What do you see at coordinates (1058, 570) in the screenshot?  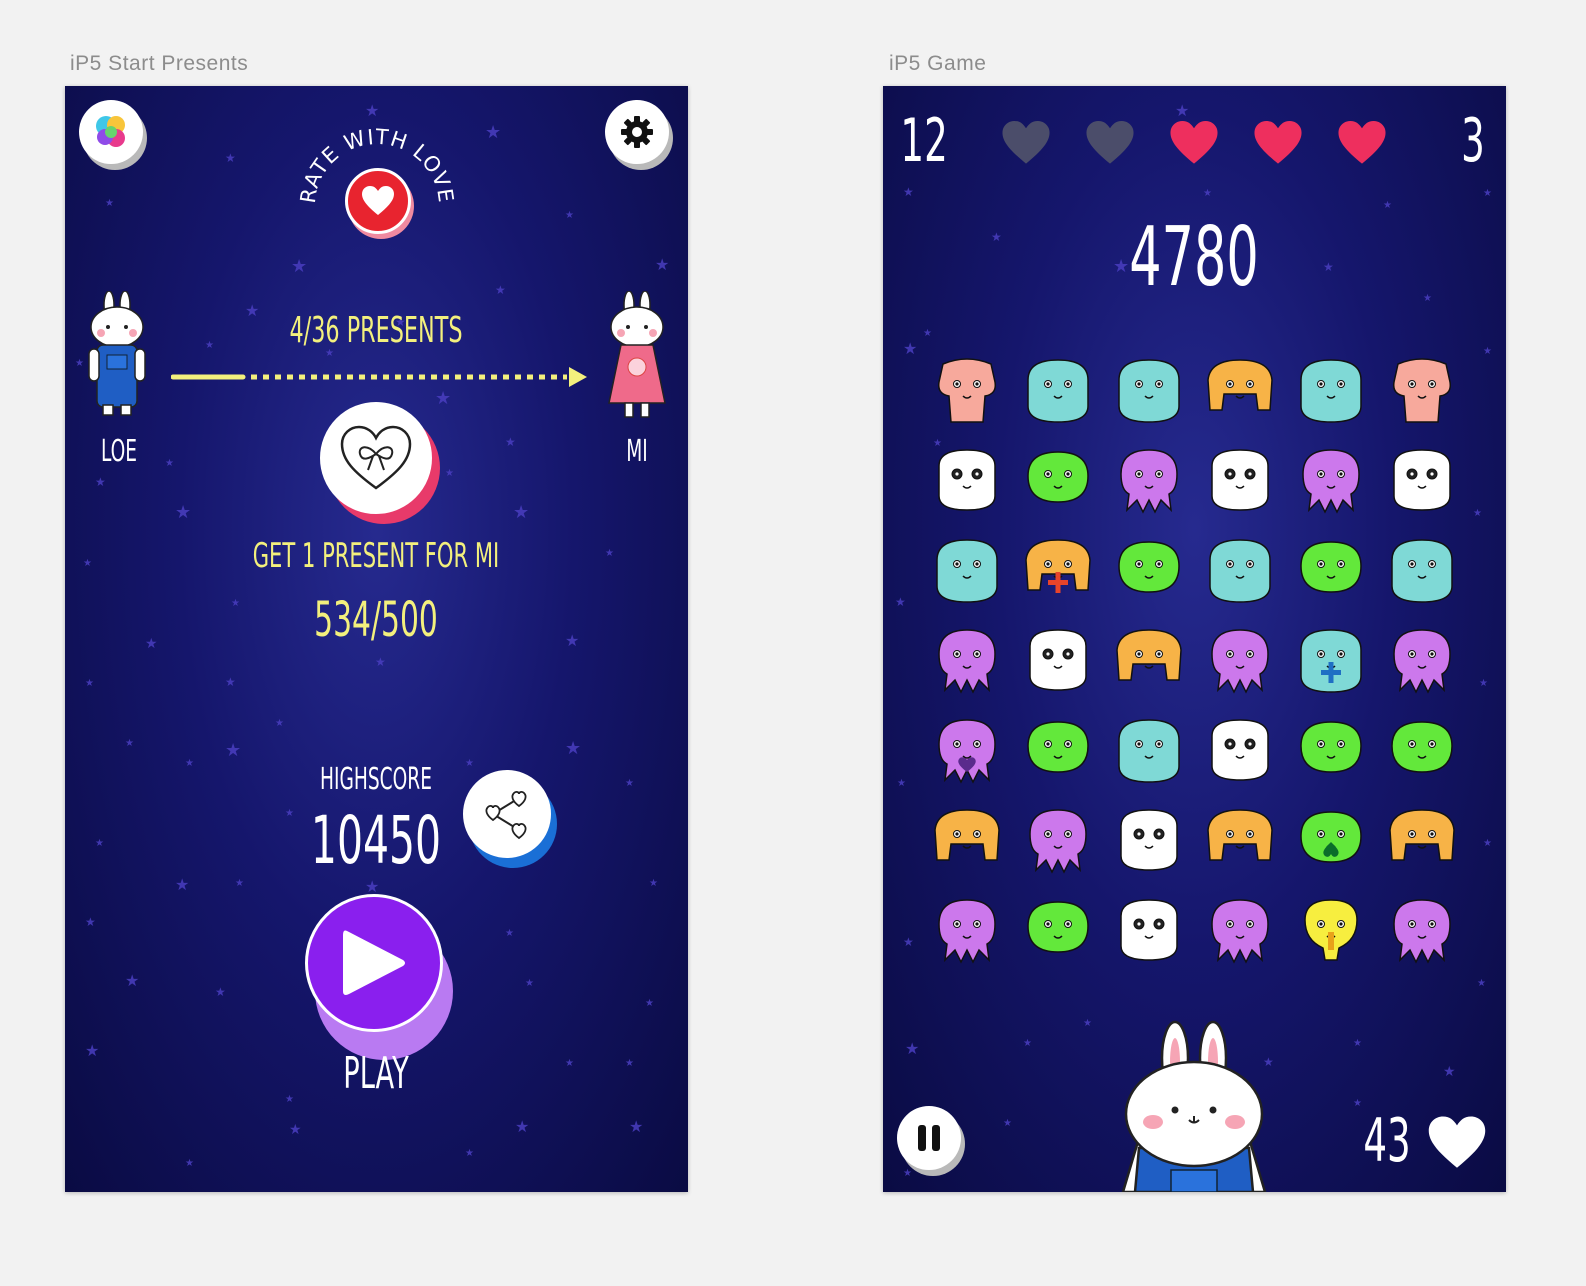 I see `orange-plus-tile` at bounding box center [1058, 570].